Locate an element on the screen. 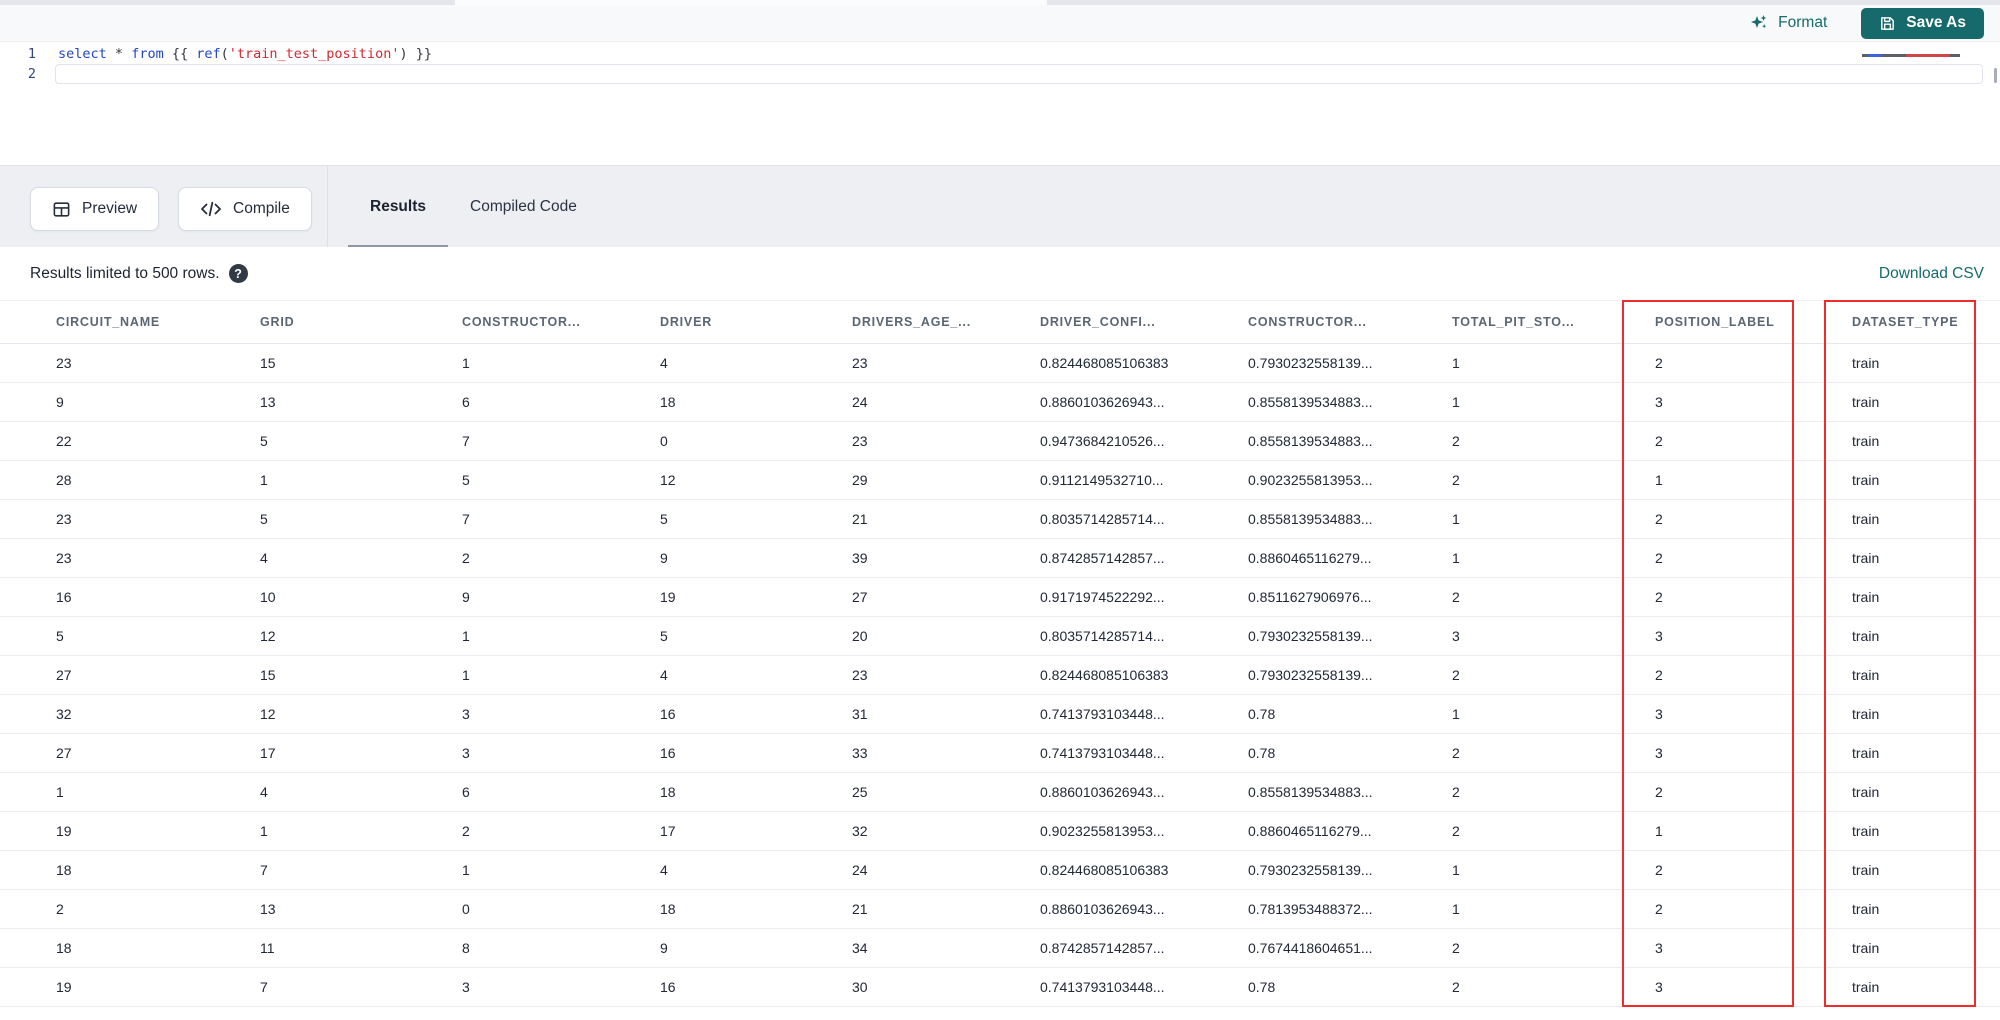  code-token: ref is located at coordinates (208, 54).